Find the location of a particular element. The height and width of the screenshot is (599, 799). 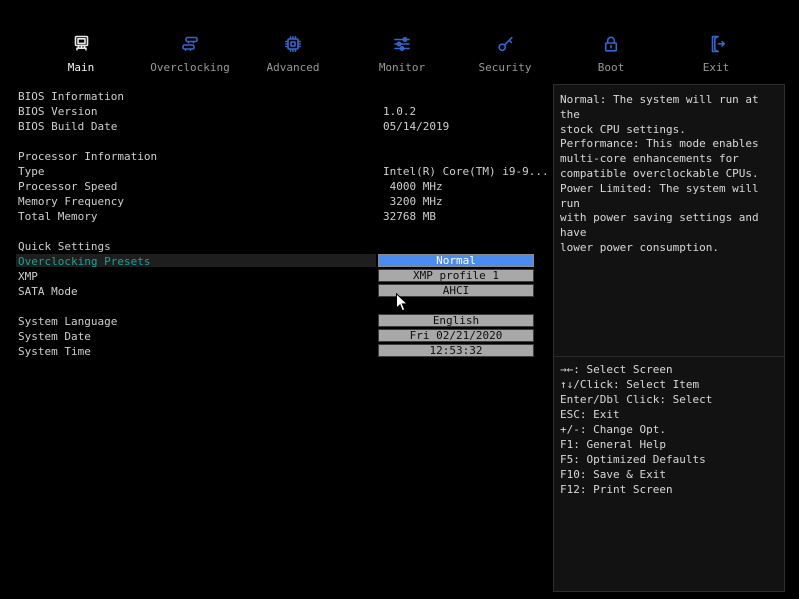

exit-door-icon is located at coordinates (716, 44).